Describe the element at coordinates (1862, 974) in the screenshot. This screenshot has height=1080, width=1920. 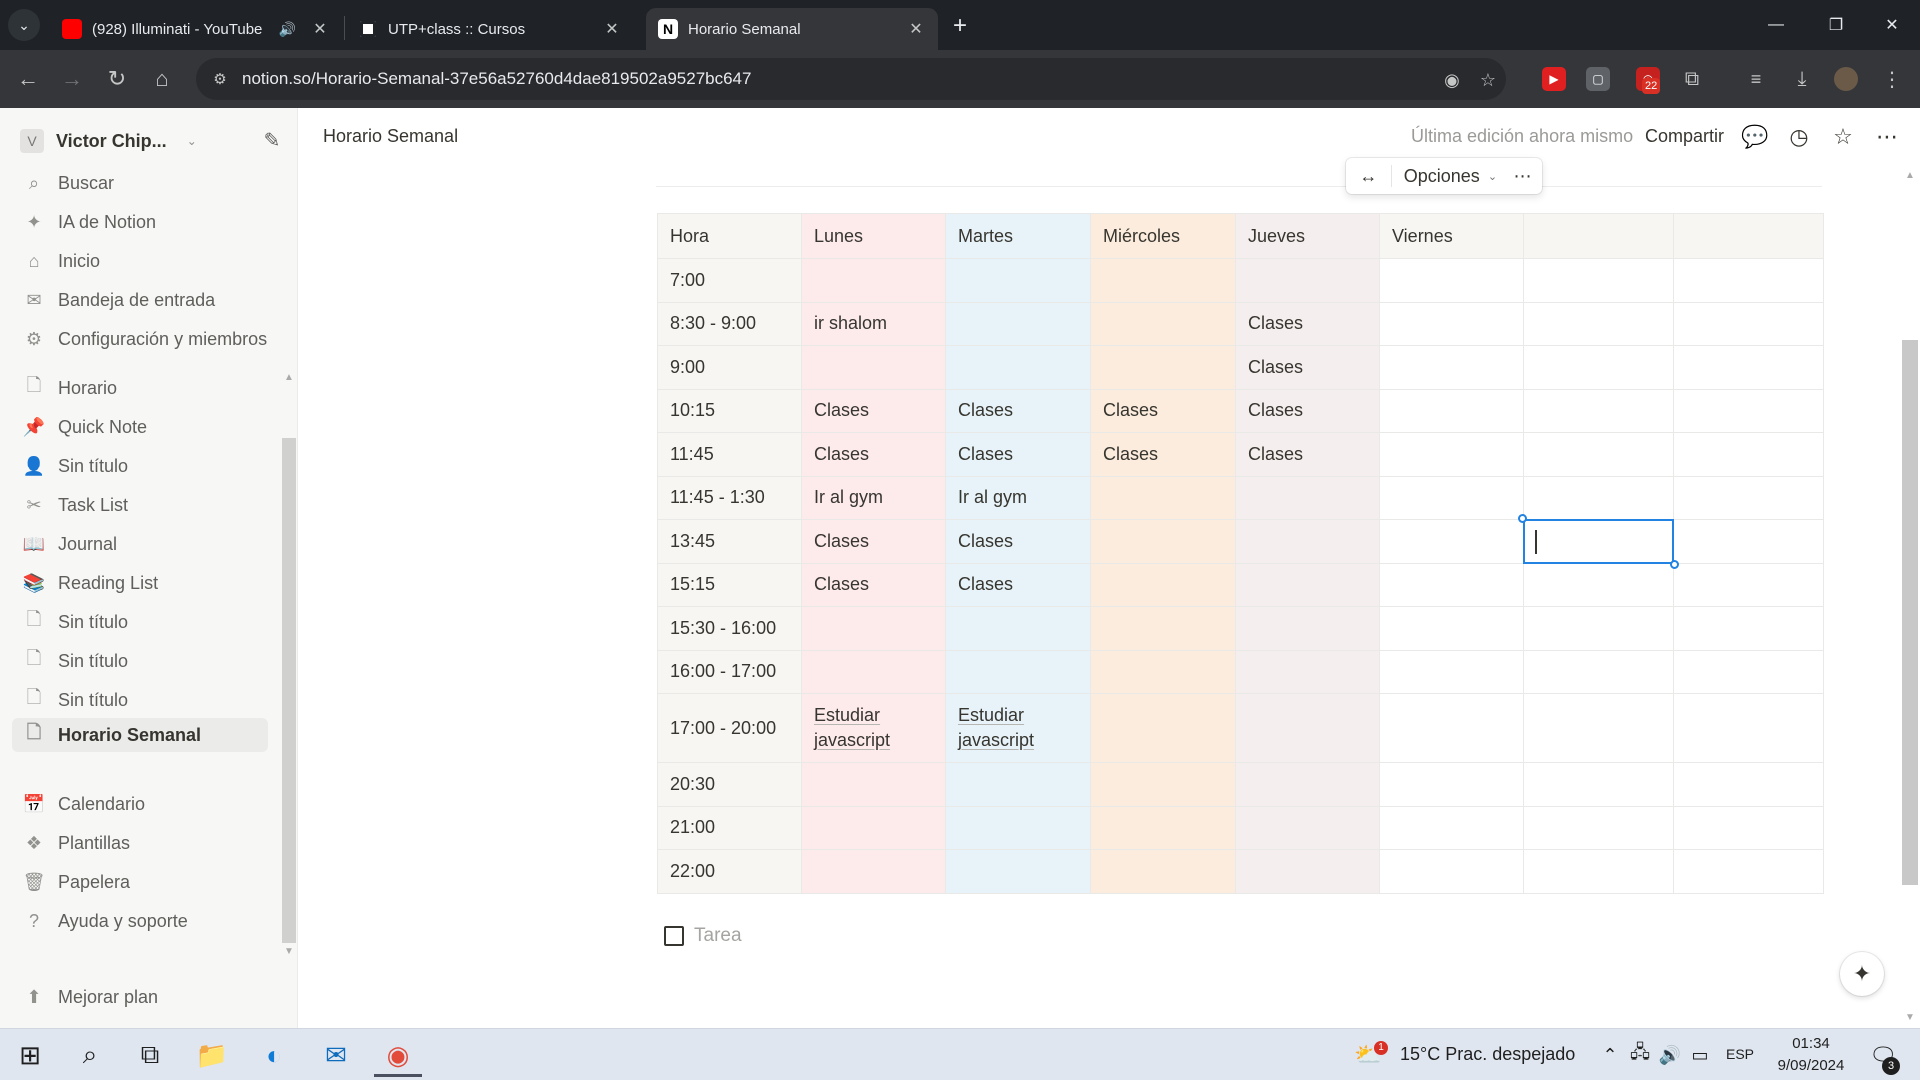
I see `notion-ai-sparkle-icon: ✦` at that location.